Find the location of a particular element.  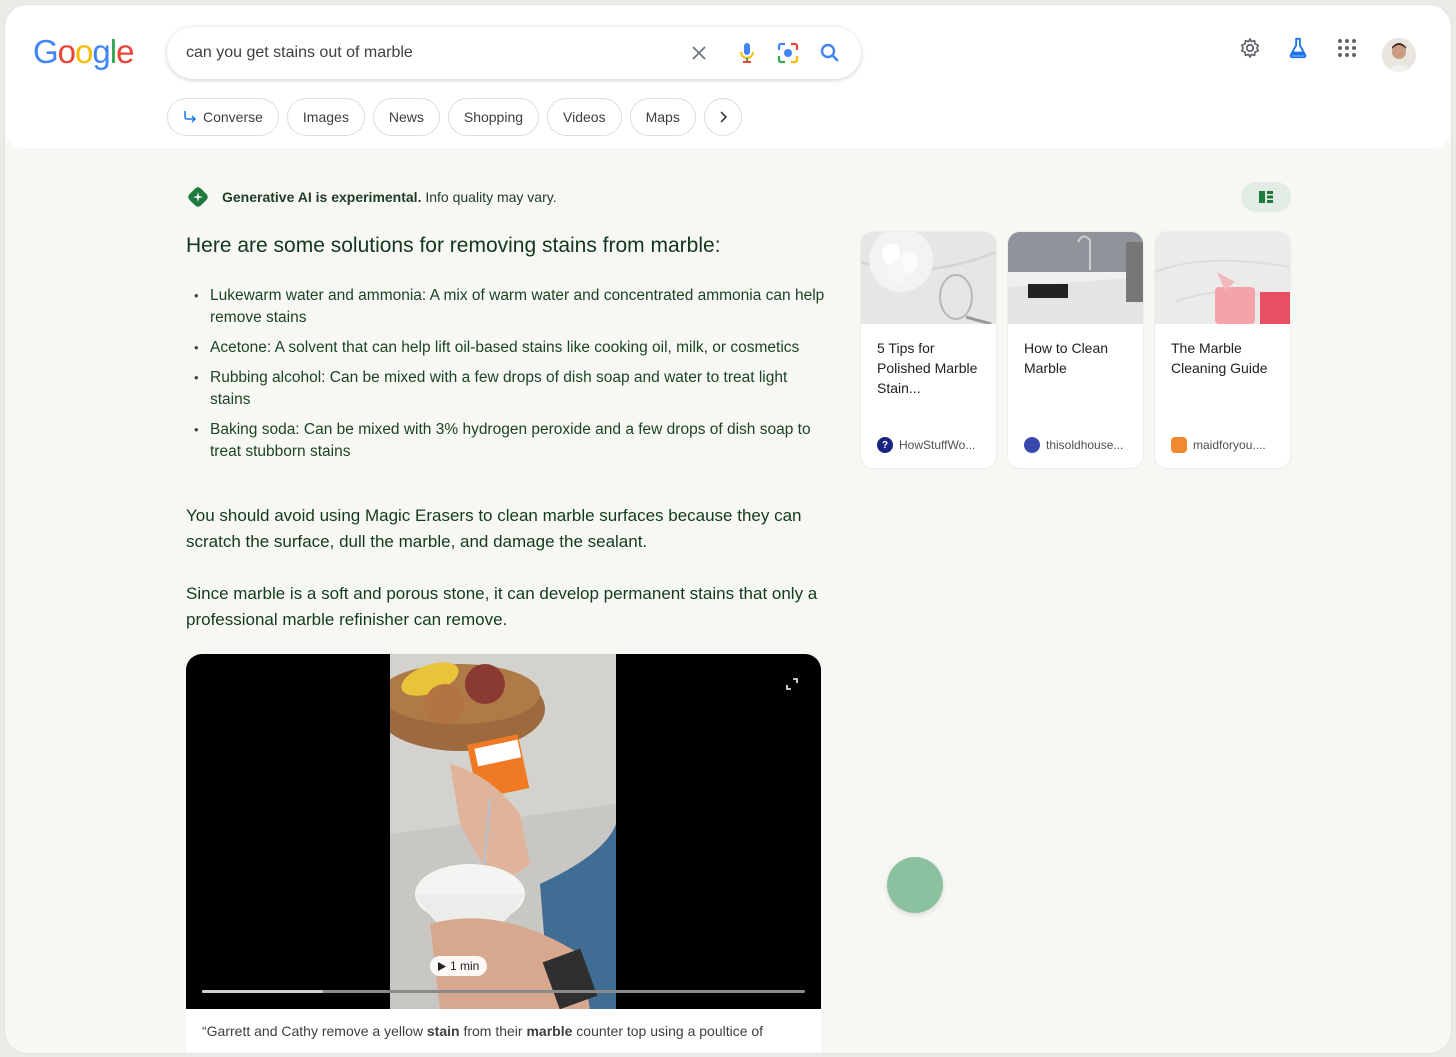

header: Google can you get stains out of marble is located at coordinates (728, 76).